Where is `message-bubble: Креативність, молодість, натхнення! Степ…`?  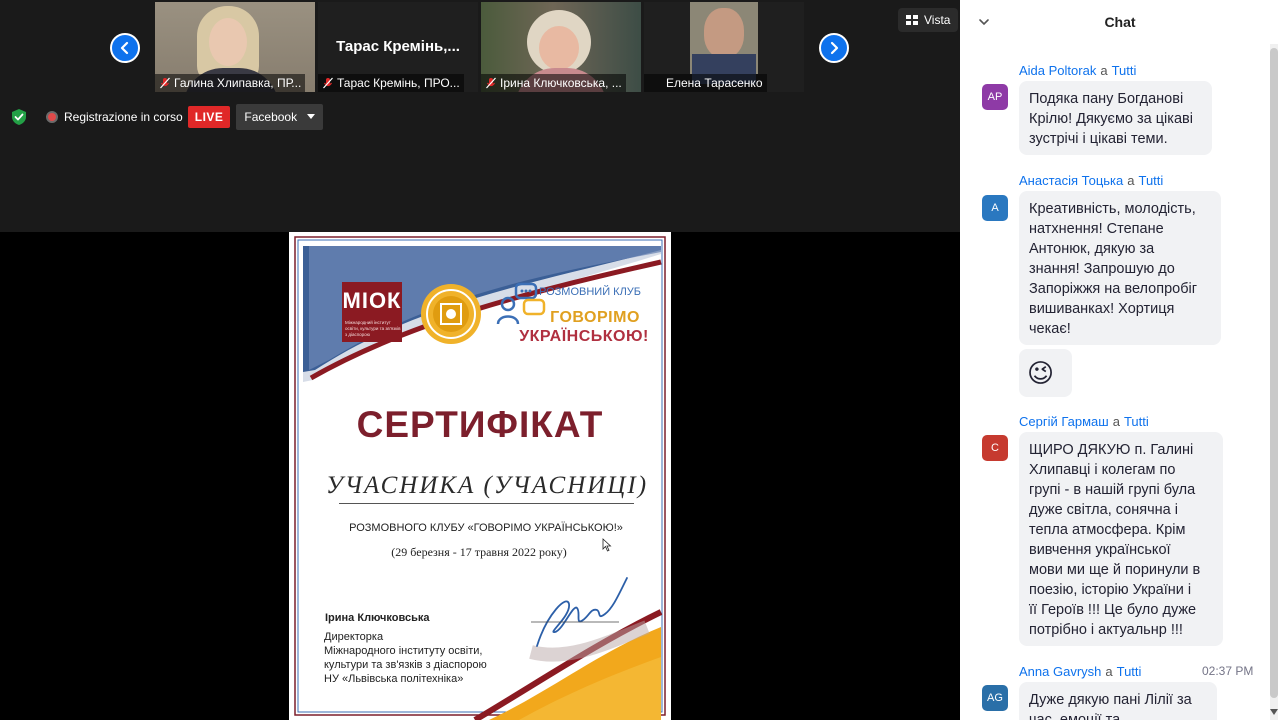 message-bubble: Креативність, молодість, натхнення! Степ… is located at coordinates (1120, 268).